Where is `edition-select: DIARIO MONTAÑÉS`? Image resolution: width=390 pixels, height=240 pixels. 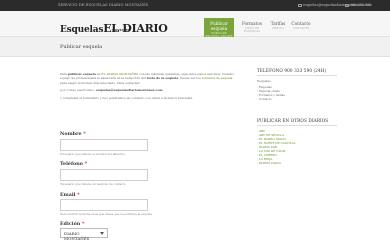 edition-select: DIARIO MONTAÑÉS is located at coordinates (84, 234).